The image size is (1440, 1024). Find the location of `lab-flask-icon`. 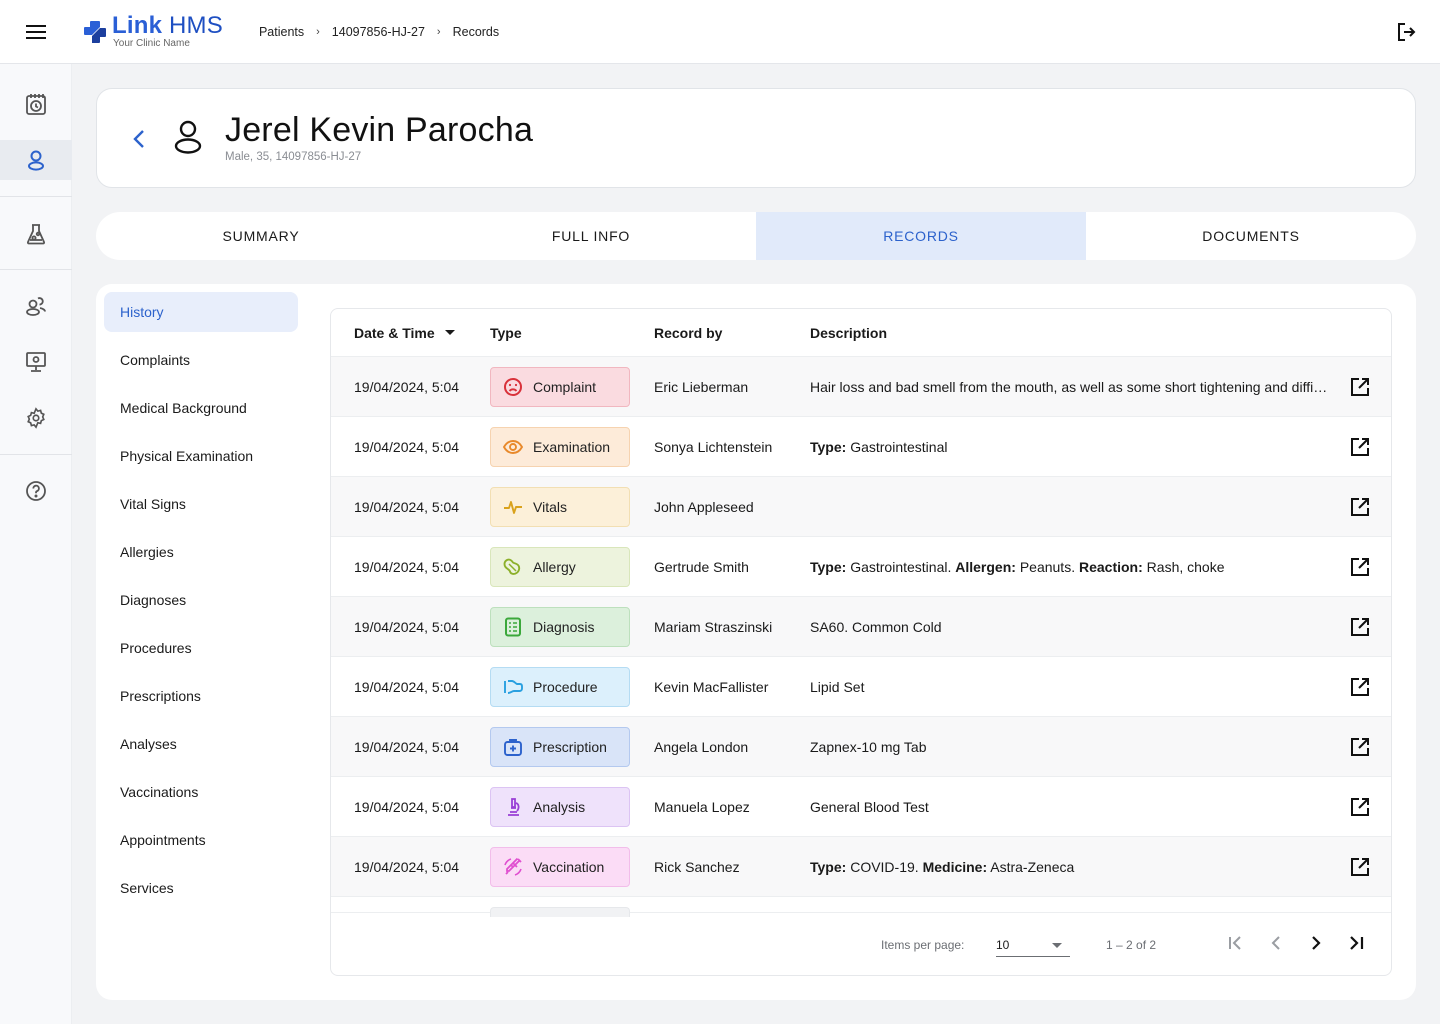

lab-flask-icon is located at coordinates (36, 234).